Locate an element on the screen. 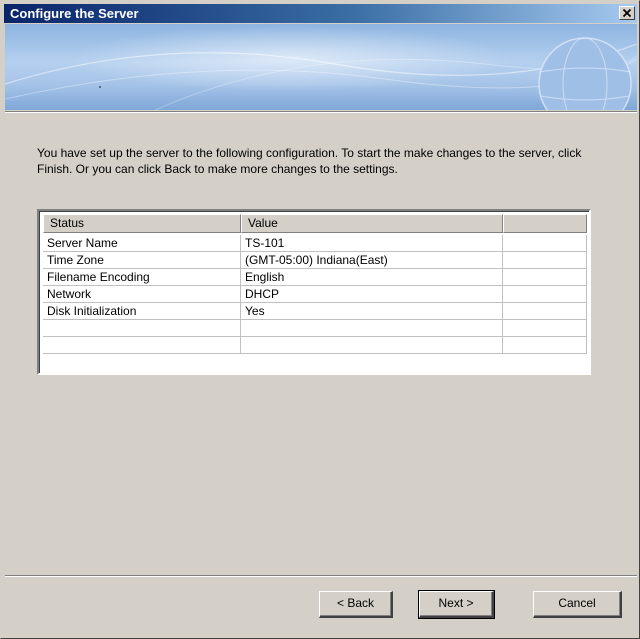  close-button is located at coordinates (627, 13).